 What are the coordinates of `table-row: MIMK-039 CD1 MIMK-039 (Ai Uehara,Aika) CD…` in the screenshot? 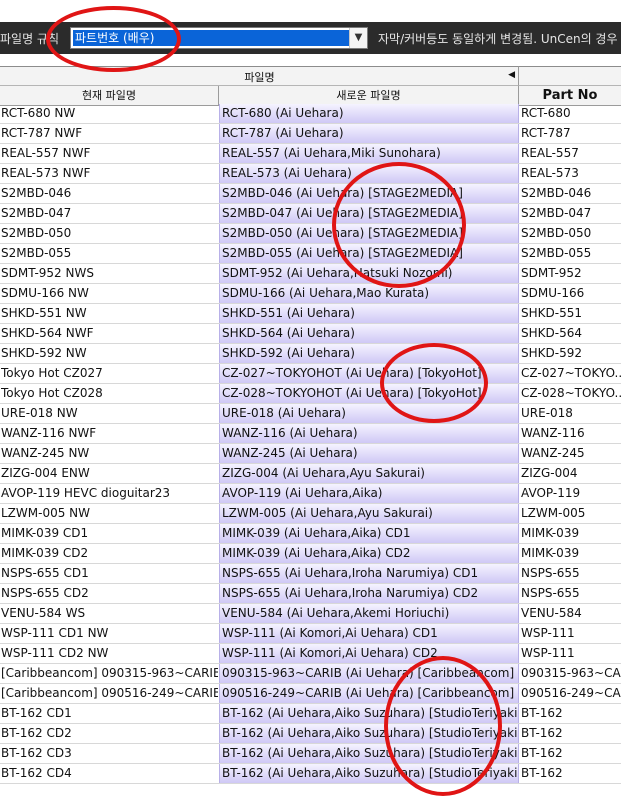 It's located at (310, 534).